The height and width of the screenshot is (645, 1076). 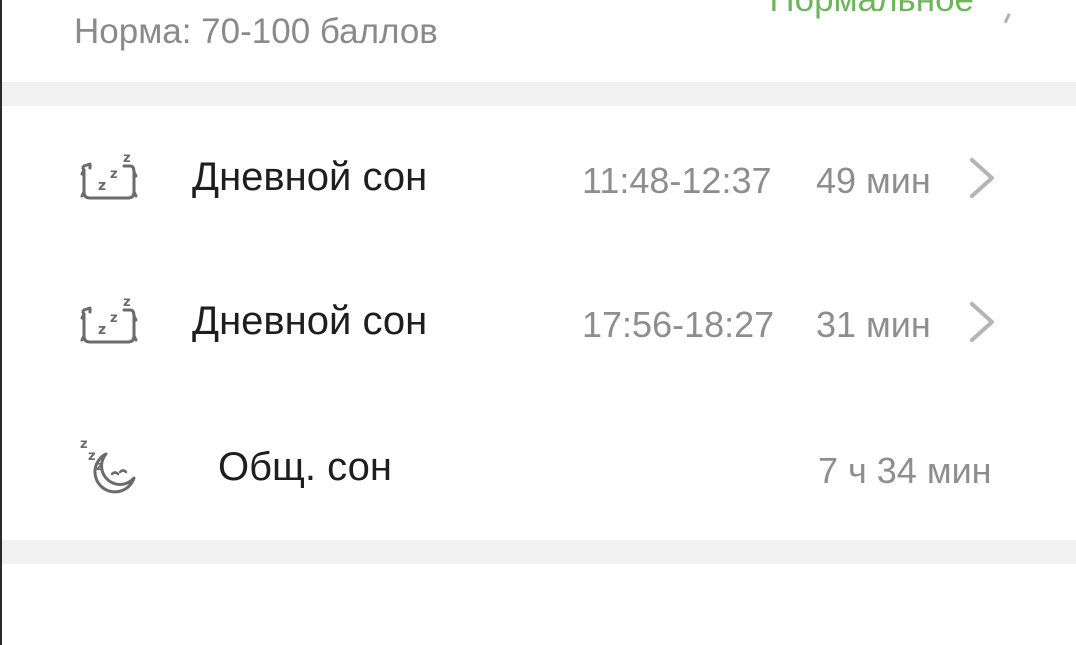 What do you see at coordinates (108, 465) in the screenshot?
I see `moon-sleep-icon: z z z` at bounding box center [108, 465].